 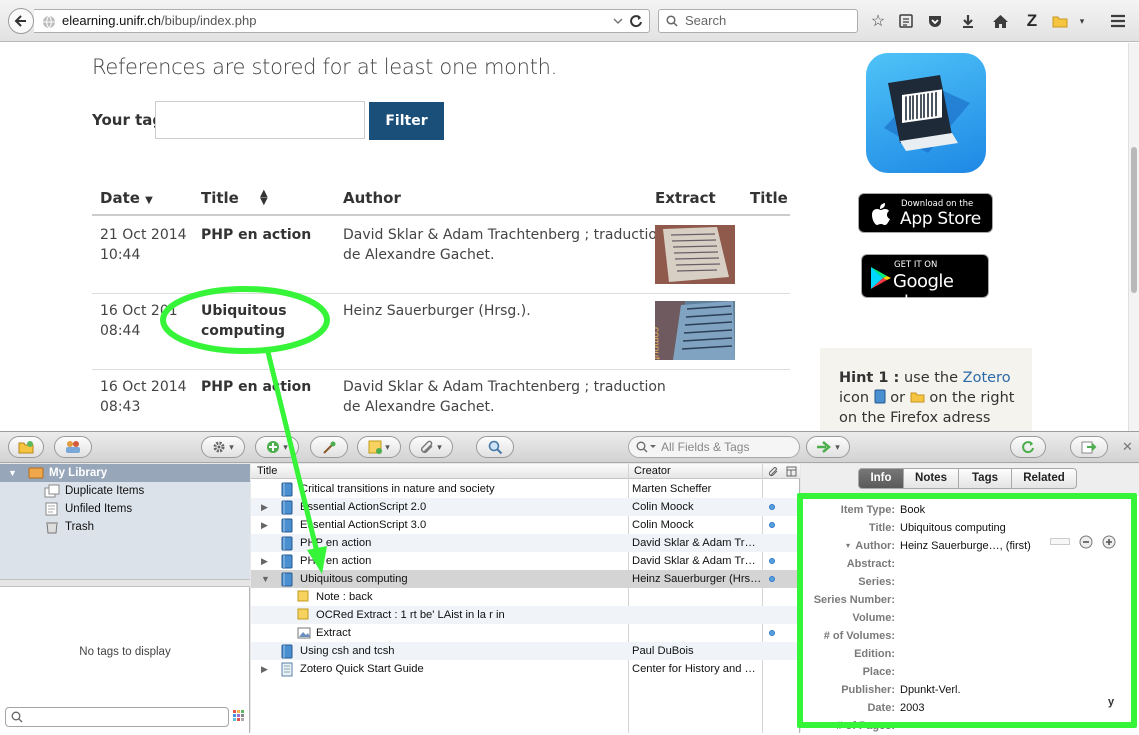 I want to click on reload-icon, so click(x=636, y=21).